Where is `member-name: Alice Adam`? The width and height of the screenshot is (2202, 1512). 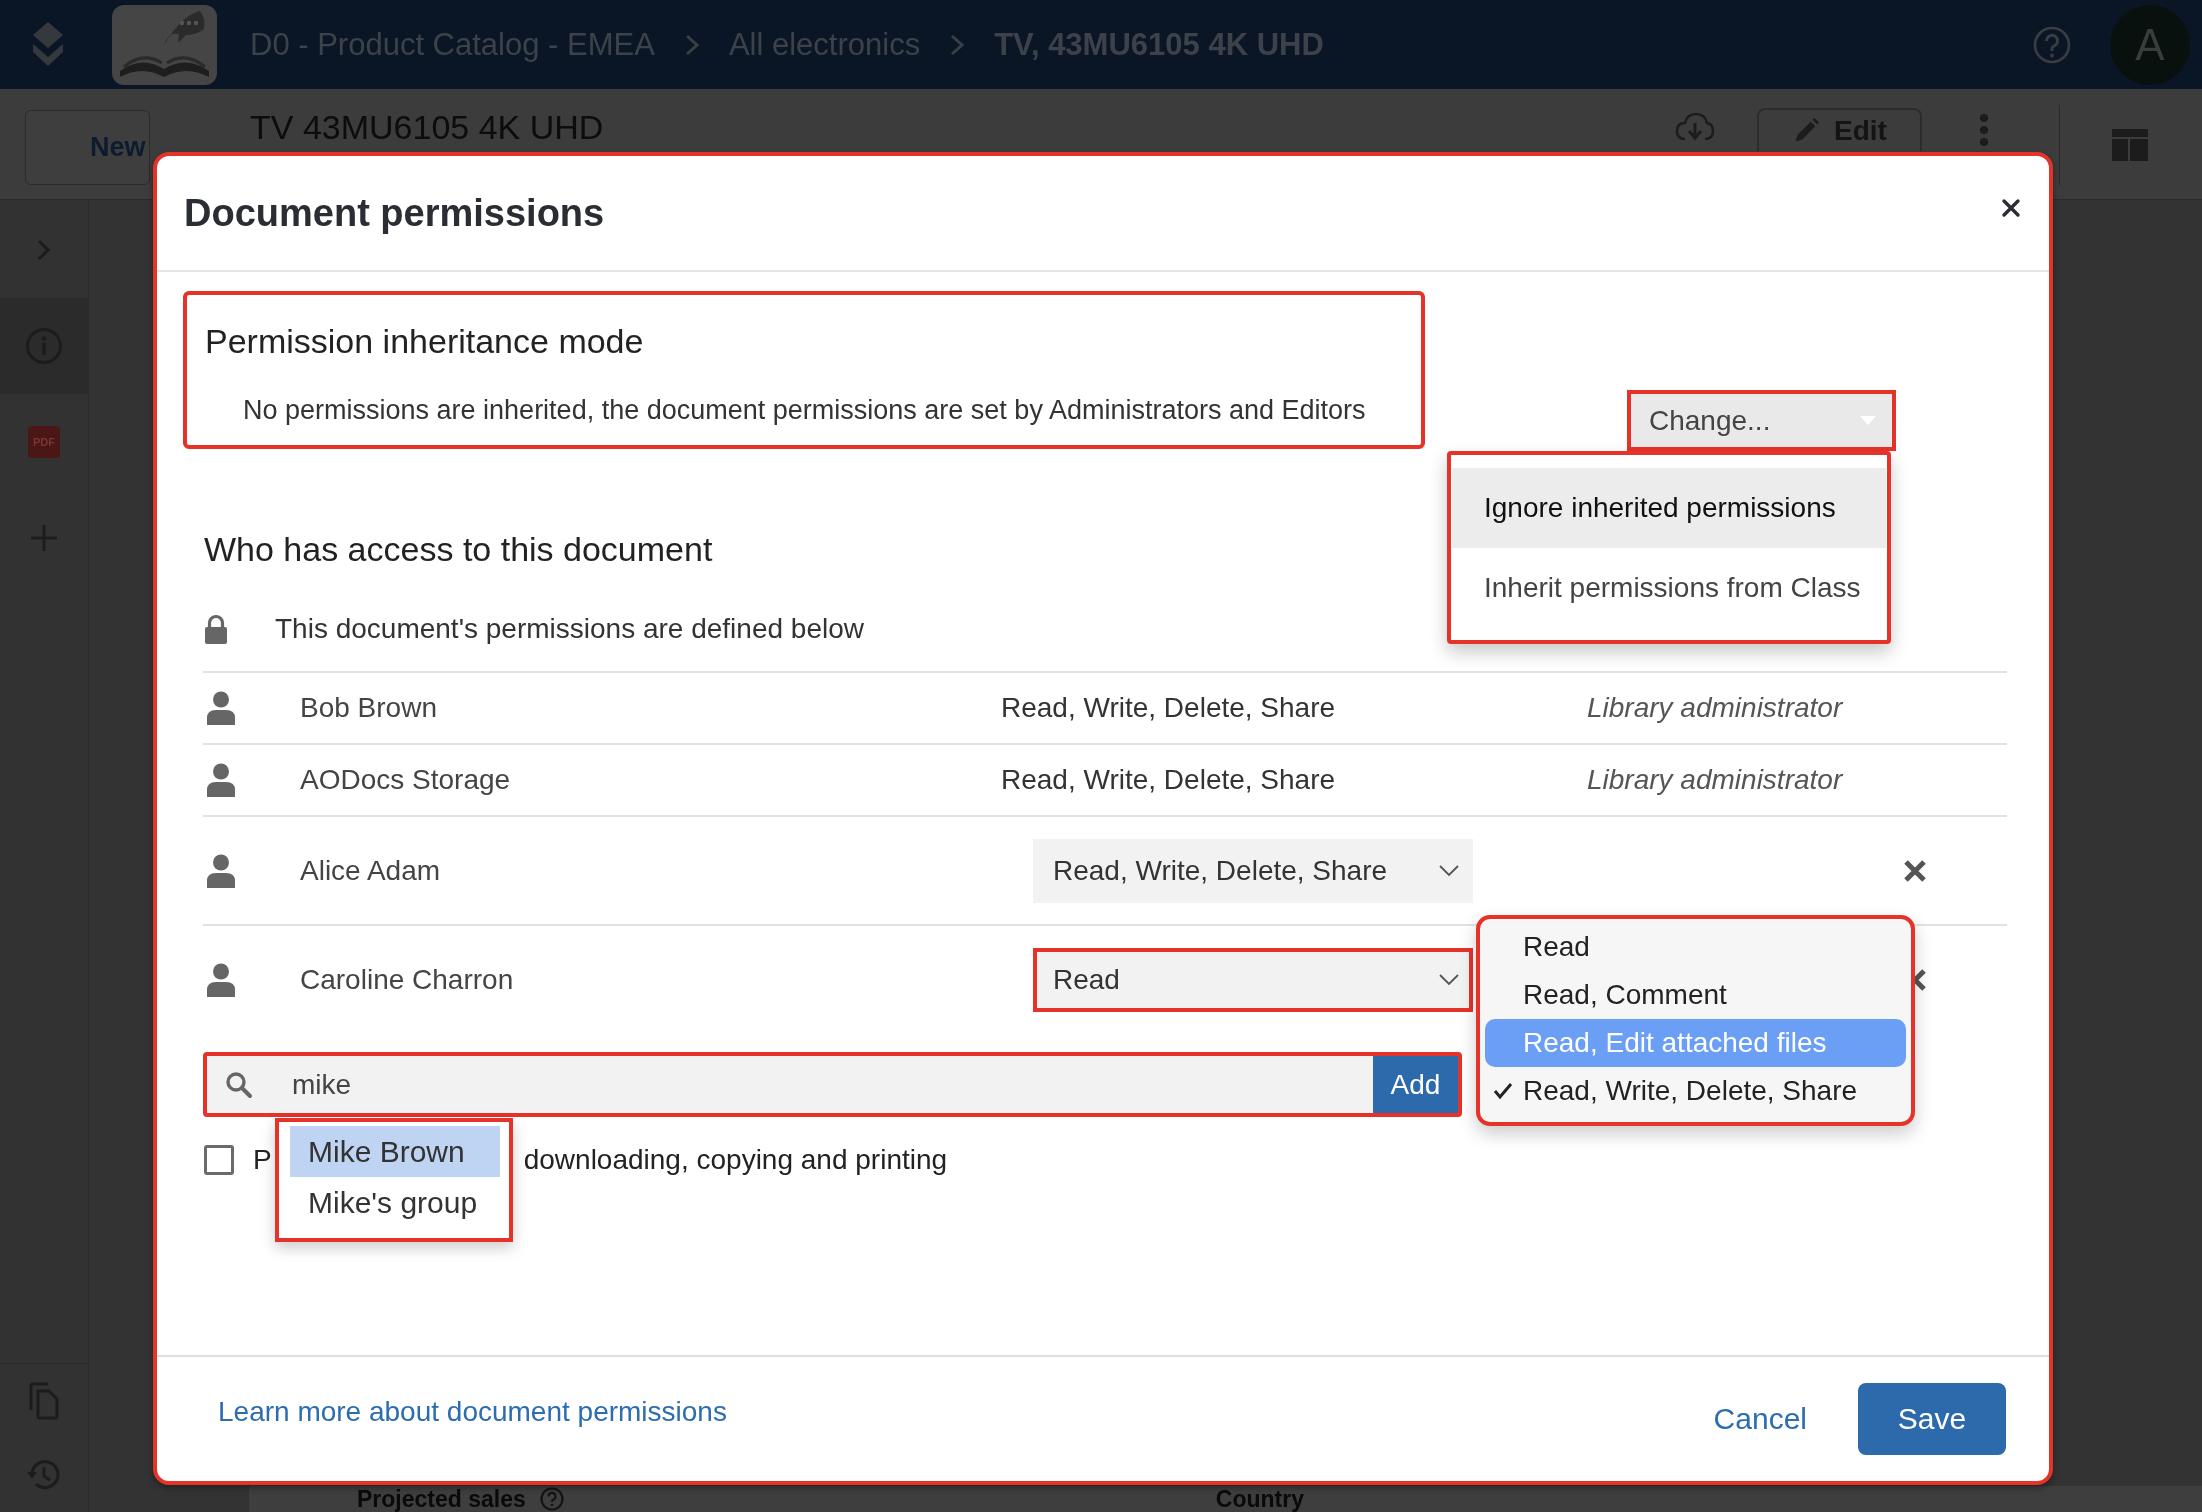
member-name: Alice Adam is located at coordinates (370, 870).